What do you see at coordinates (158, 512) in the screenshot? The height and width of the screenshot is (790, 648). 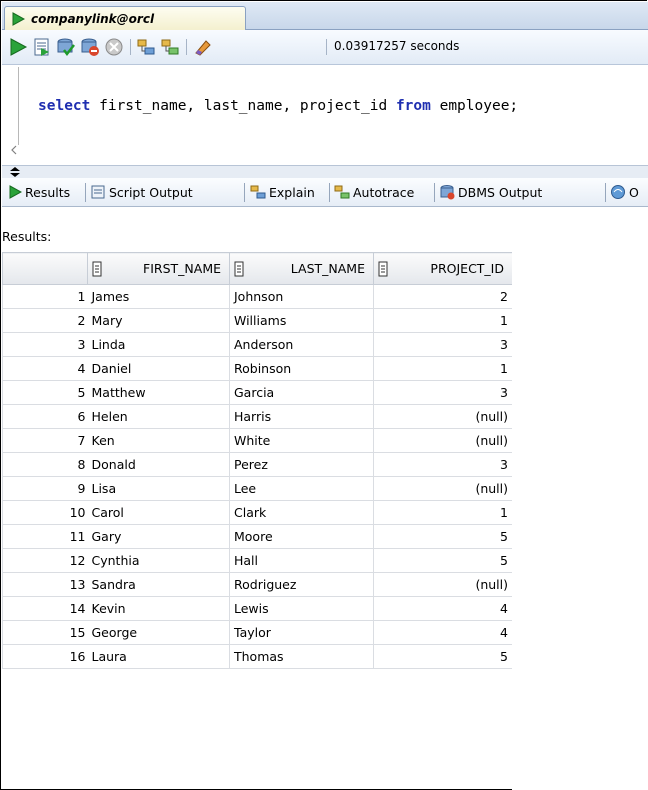 I see `first-name-cell: Carol` at bounding box center [158, 512].